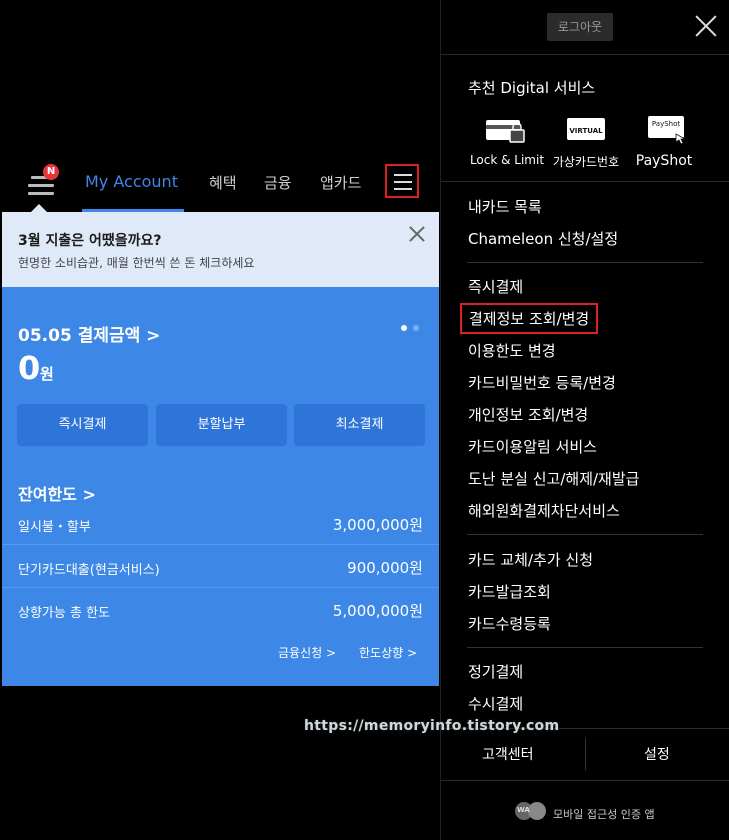  What do you see at coordinates (402, 181) in the screenshot?
I see `hamburger-menu-button` at bounding box center [402, 181].